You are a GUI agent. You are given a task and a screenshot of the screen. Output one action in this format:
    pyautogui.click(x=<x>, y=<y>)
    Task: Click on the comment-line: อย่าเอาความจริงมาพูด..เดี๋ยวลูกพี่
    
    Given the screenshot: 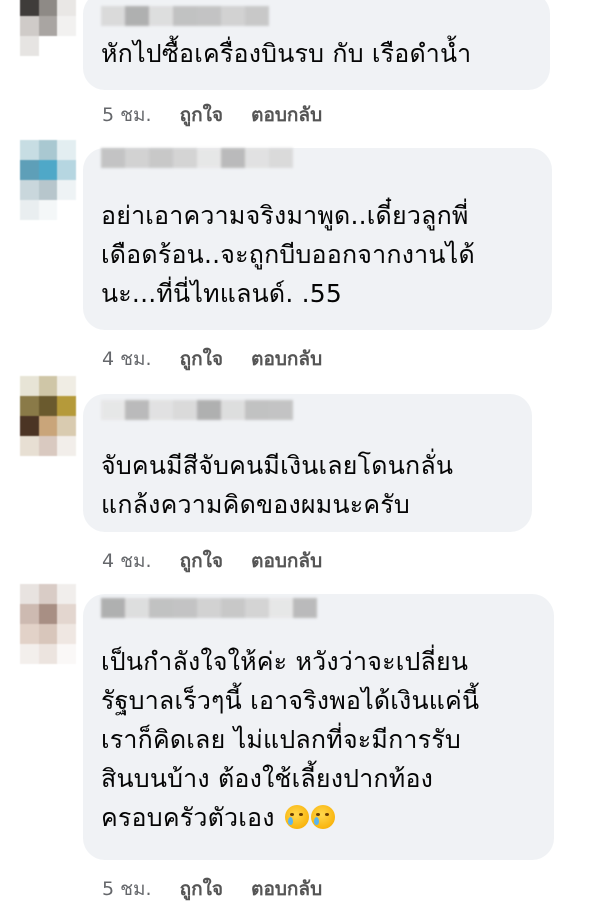 What is the action you would take?
    pyautogui.click(x=285, y=215)
    